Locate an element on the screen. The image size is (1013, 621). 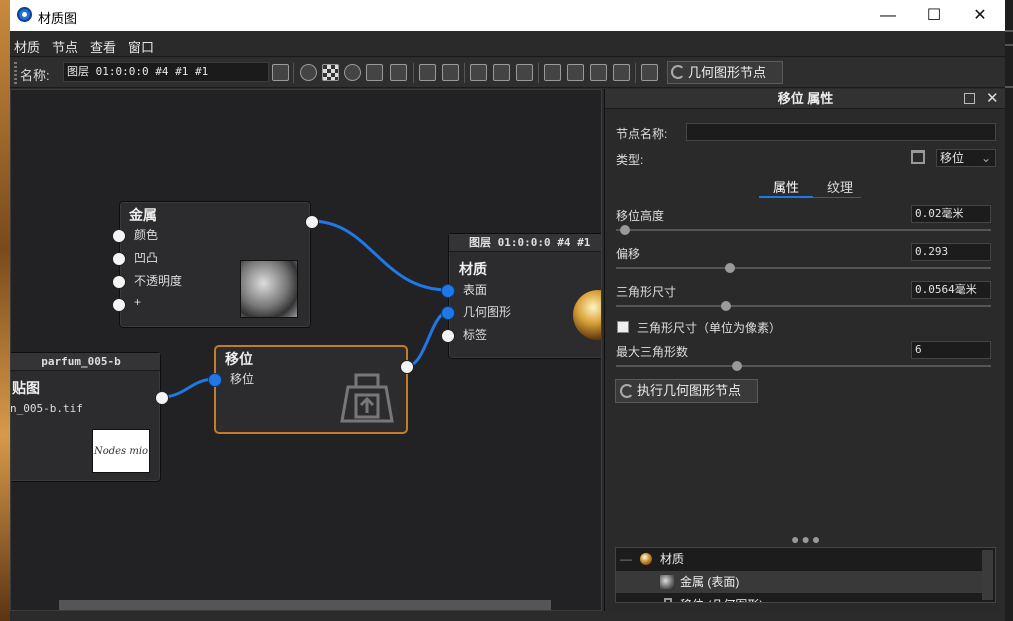
displacement-small-icon is located at coordinates (668, 600).